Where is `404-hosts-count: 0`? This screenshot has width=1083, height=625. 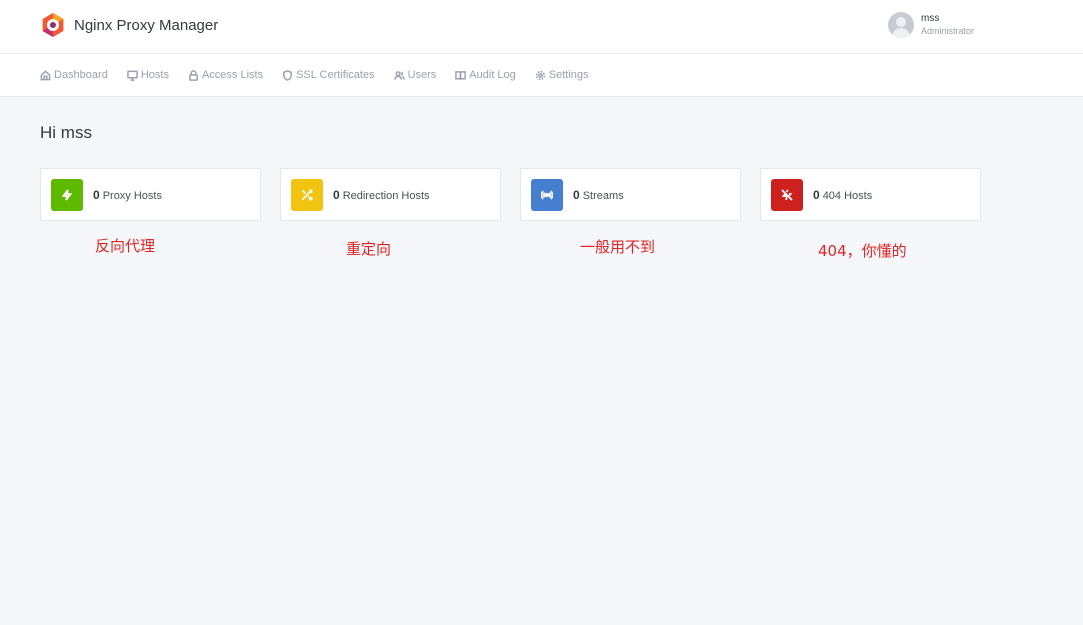
404-hosts-count: 0 is located at coordinates (816, 194).